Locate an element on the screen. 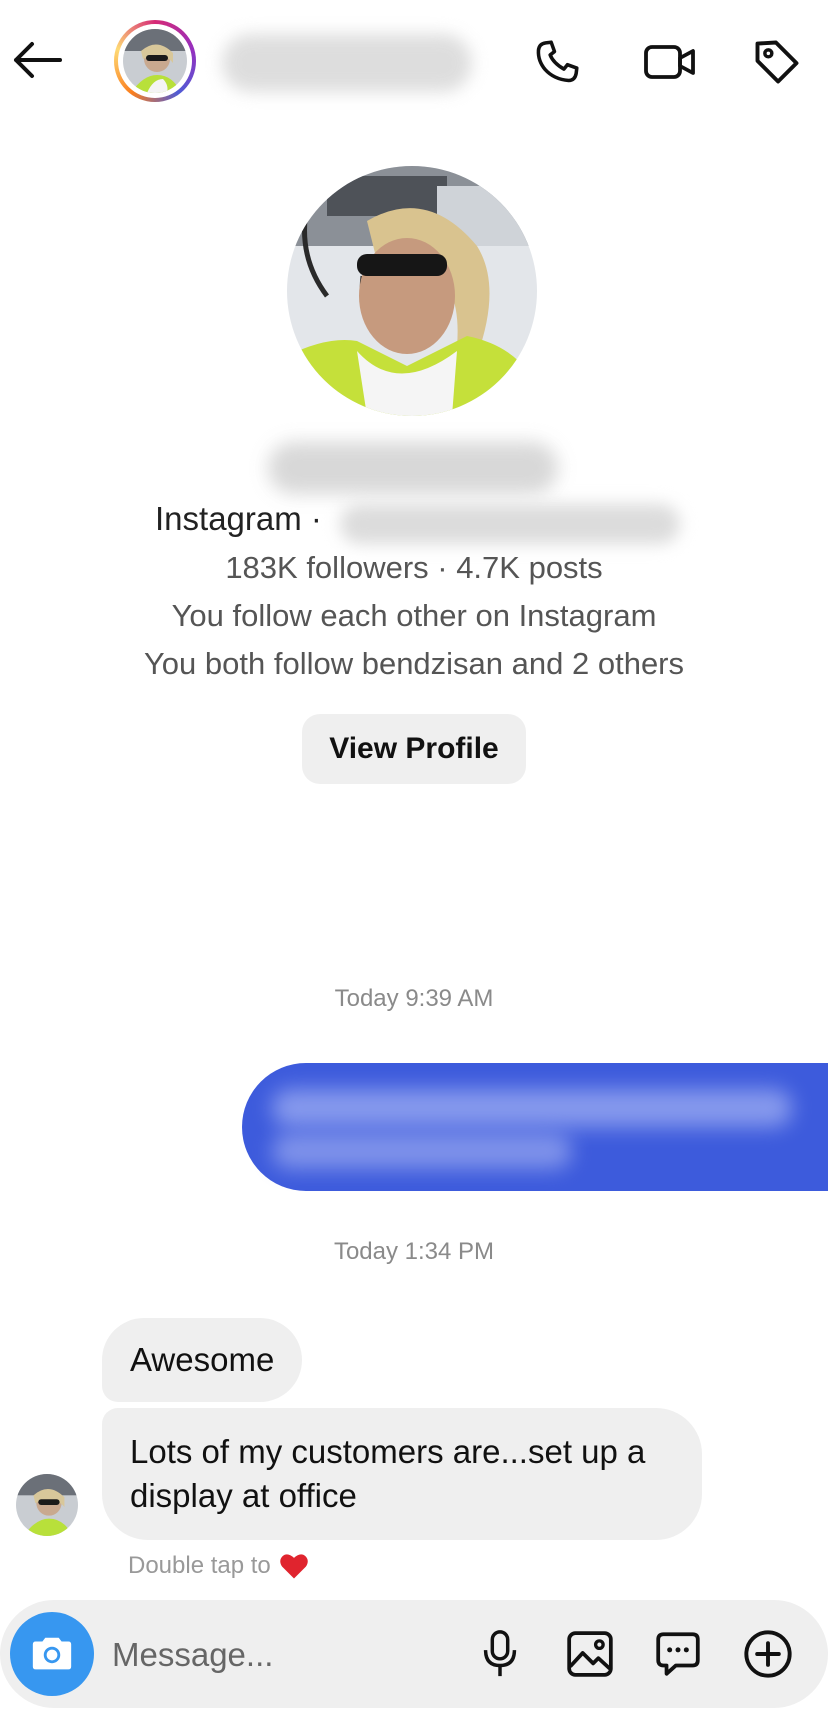  video-call-button is located at coordinates (670, 62).